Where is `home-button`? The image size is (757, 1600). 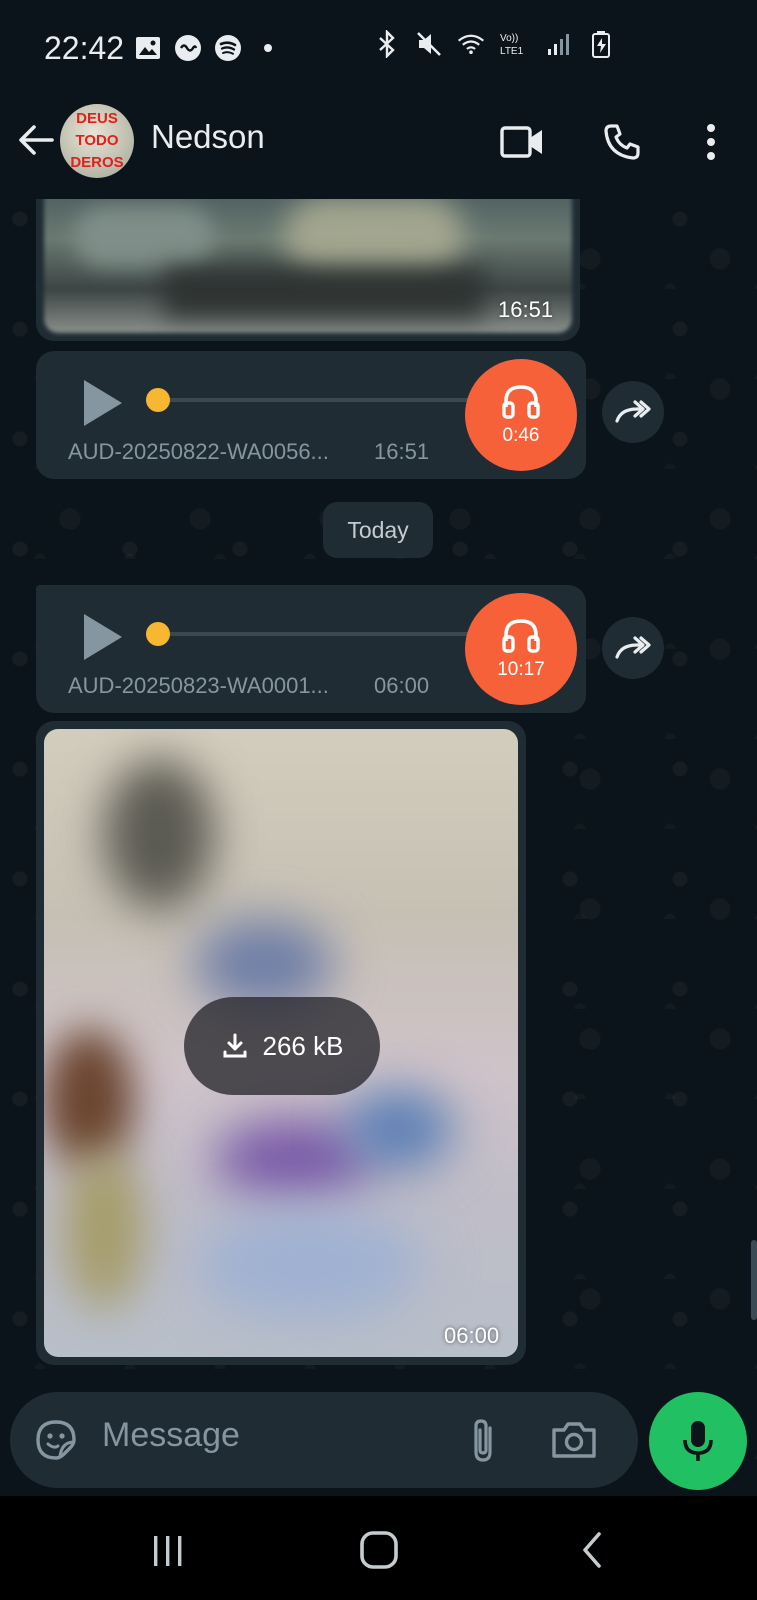 home-button is located at coordinates (379, 1550).